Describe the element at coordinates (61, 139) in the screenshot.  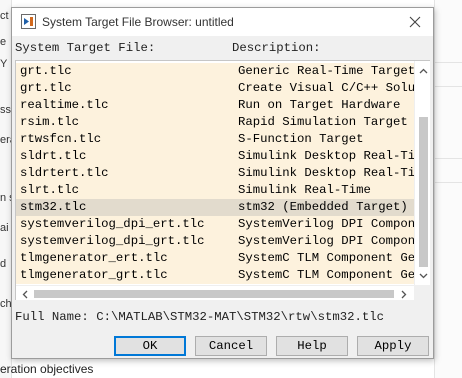
I see `list-item-file: rtwsfcn.tlc` at that location.